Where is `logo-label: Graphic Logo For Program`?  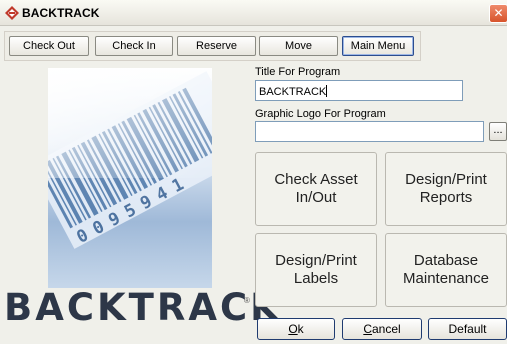 logo-label: Graphic Logo For Program is located at coordinates (320, 114).